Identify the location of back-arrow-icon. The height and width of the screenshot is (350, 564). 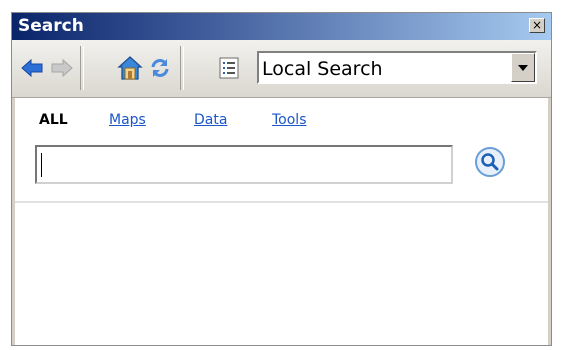
(32, 68).